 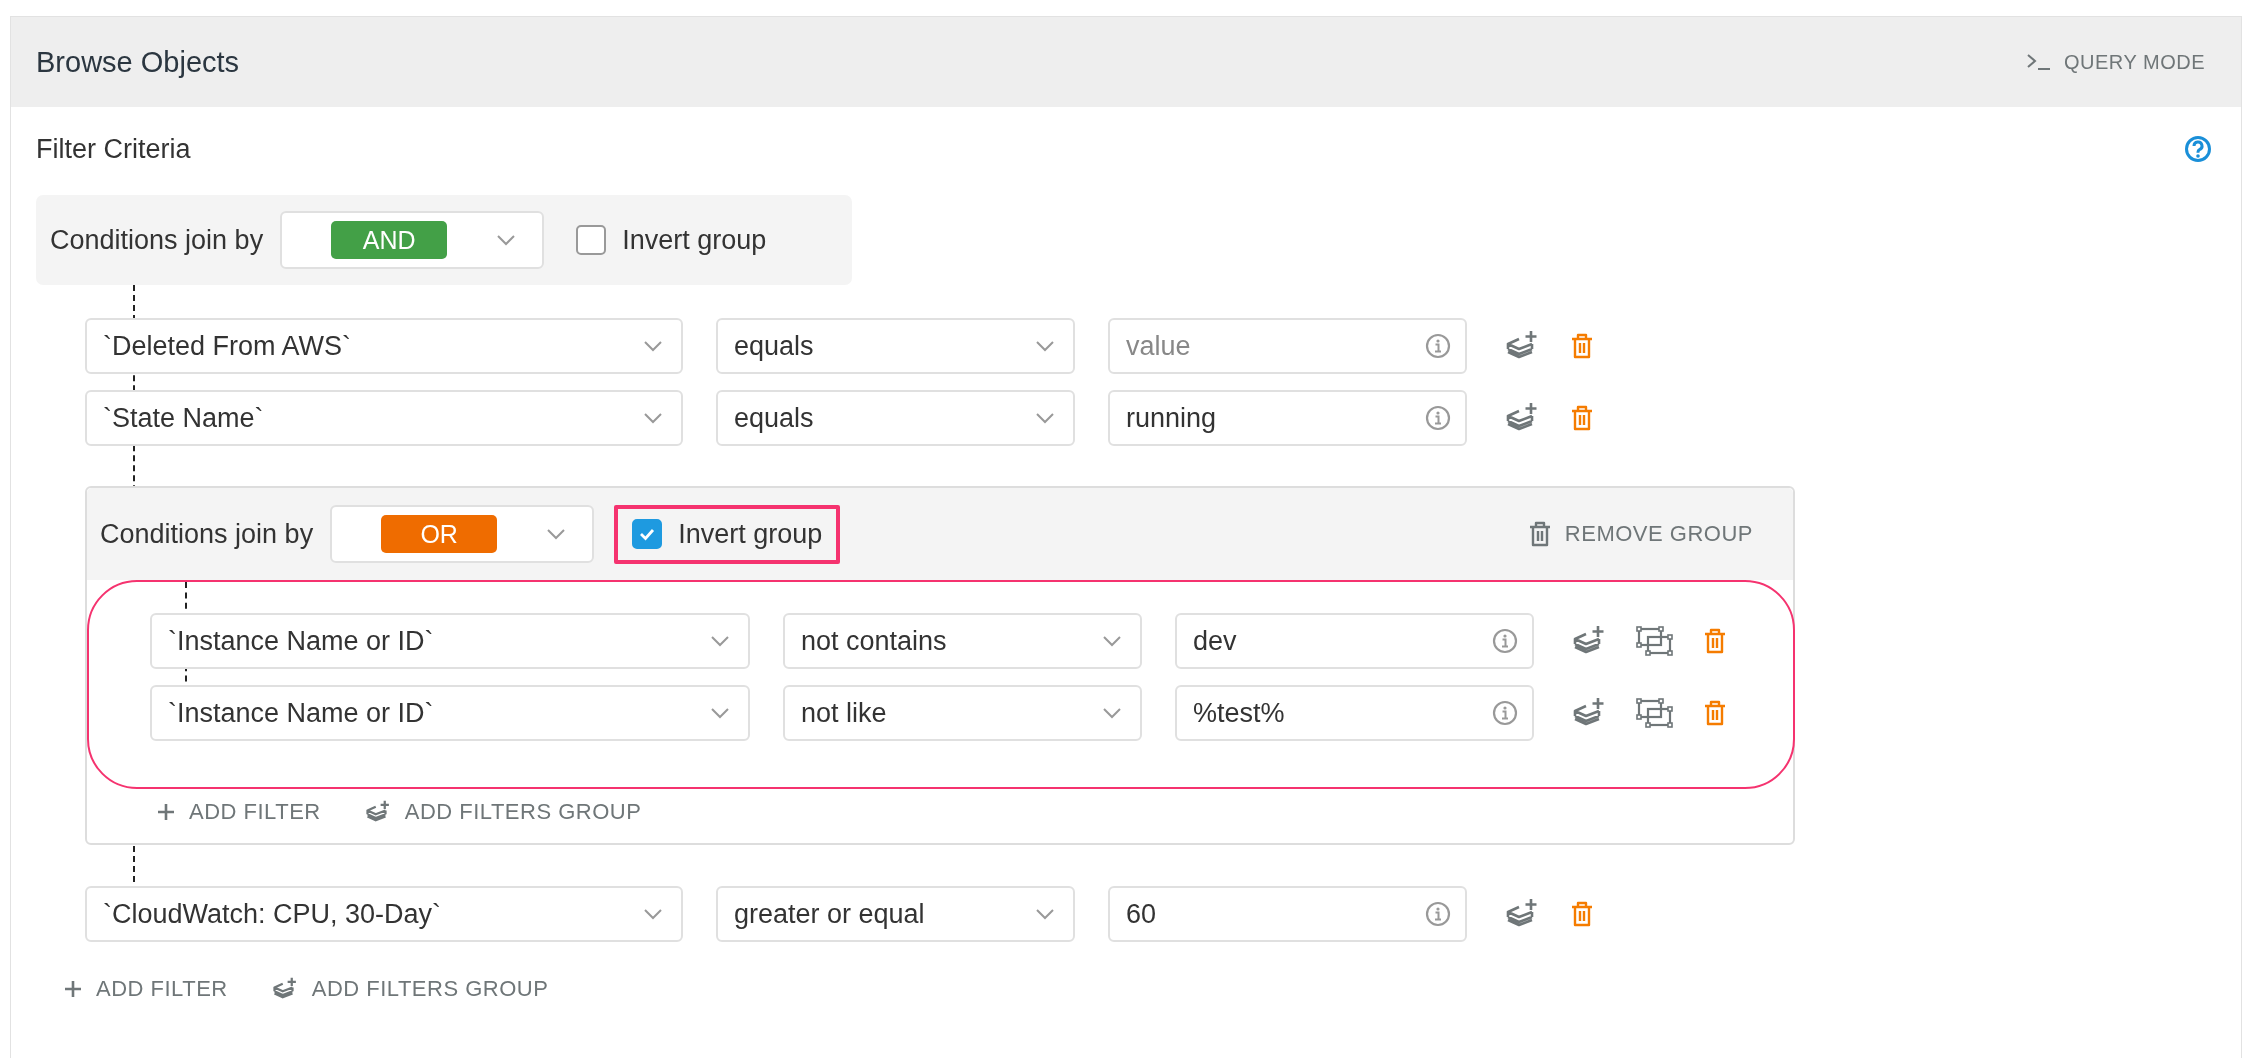 What do you see at coordinates (1287, 418) in the screenshot?
I see `value-field: running` at bounding box center [1287, 418].